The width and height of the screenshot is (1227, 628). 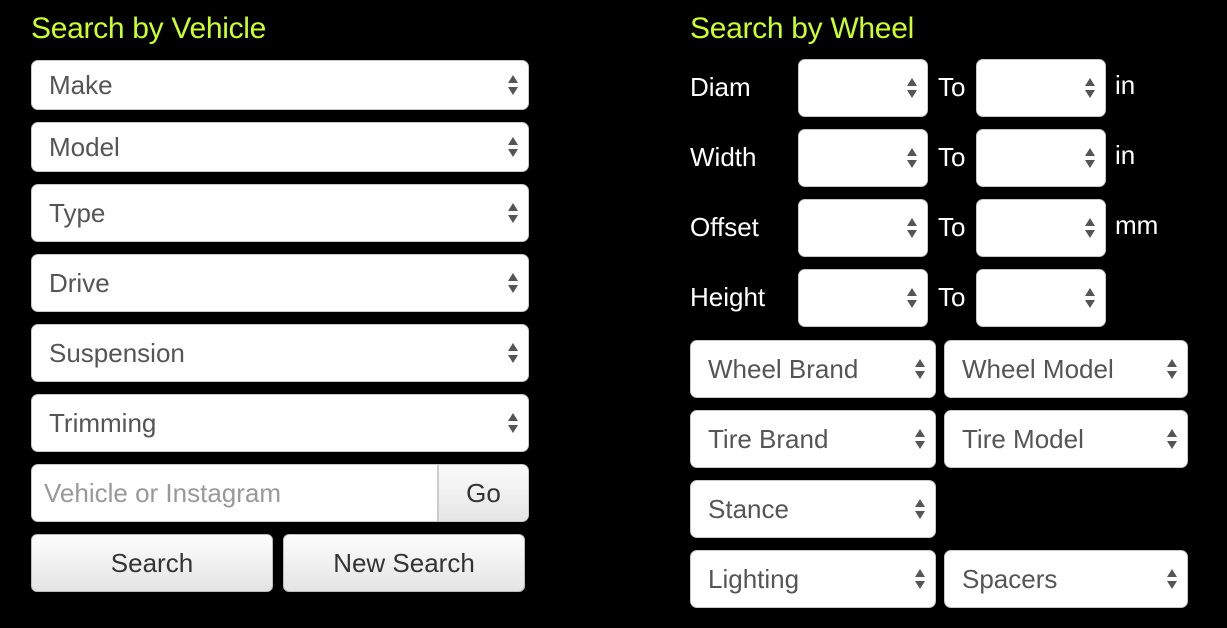 I want to click on select-label: Type, so click(x=77, y=213).